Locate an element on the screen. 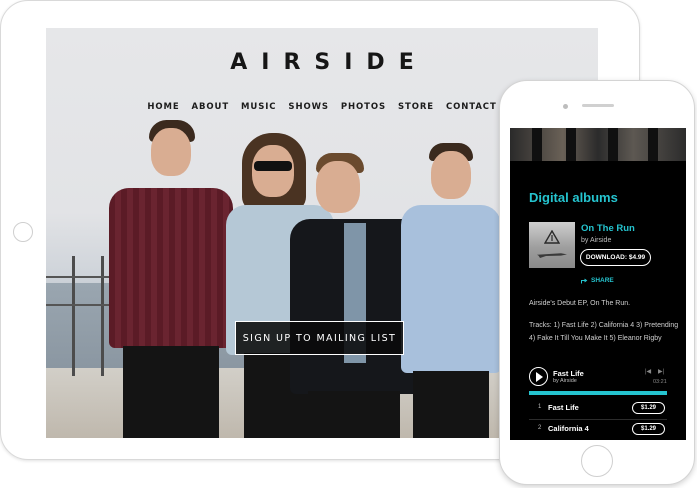 This screenshot has width=697, height=488. album-plane-graphic is located at coordinates (552, 255).